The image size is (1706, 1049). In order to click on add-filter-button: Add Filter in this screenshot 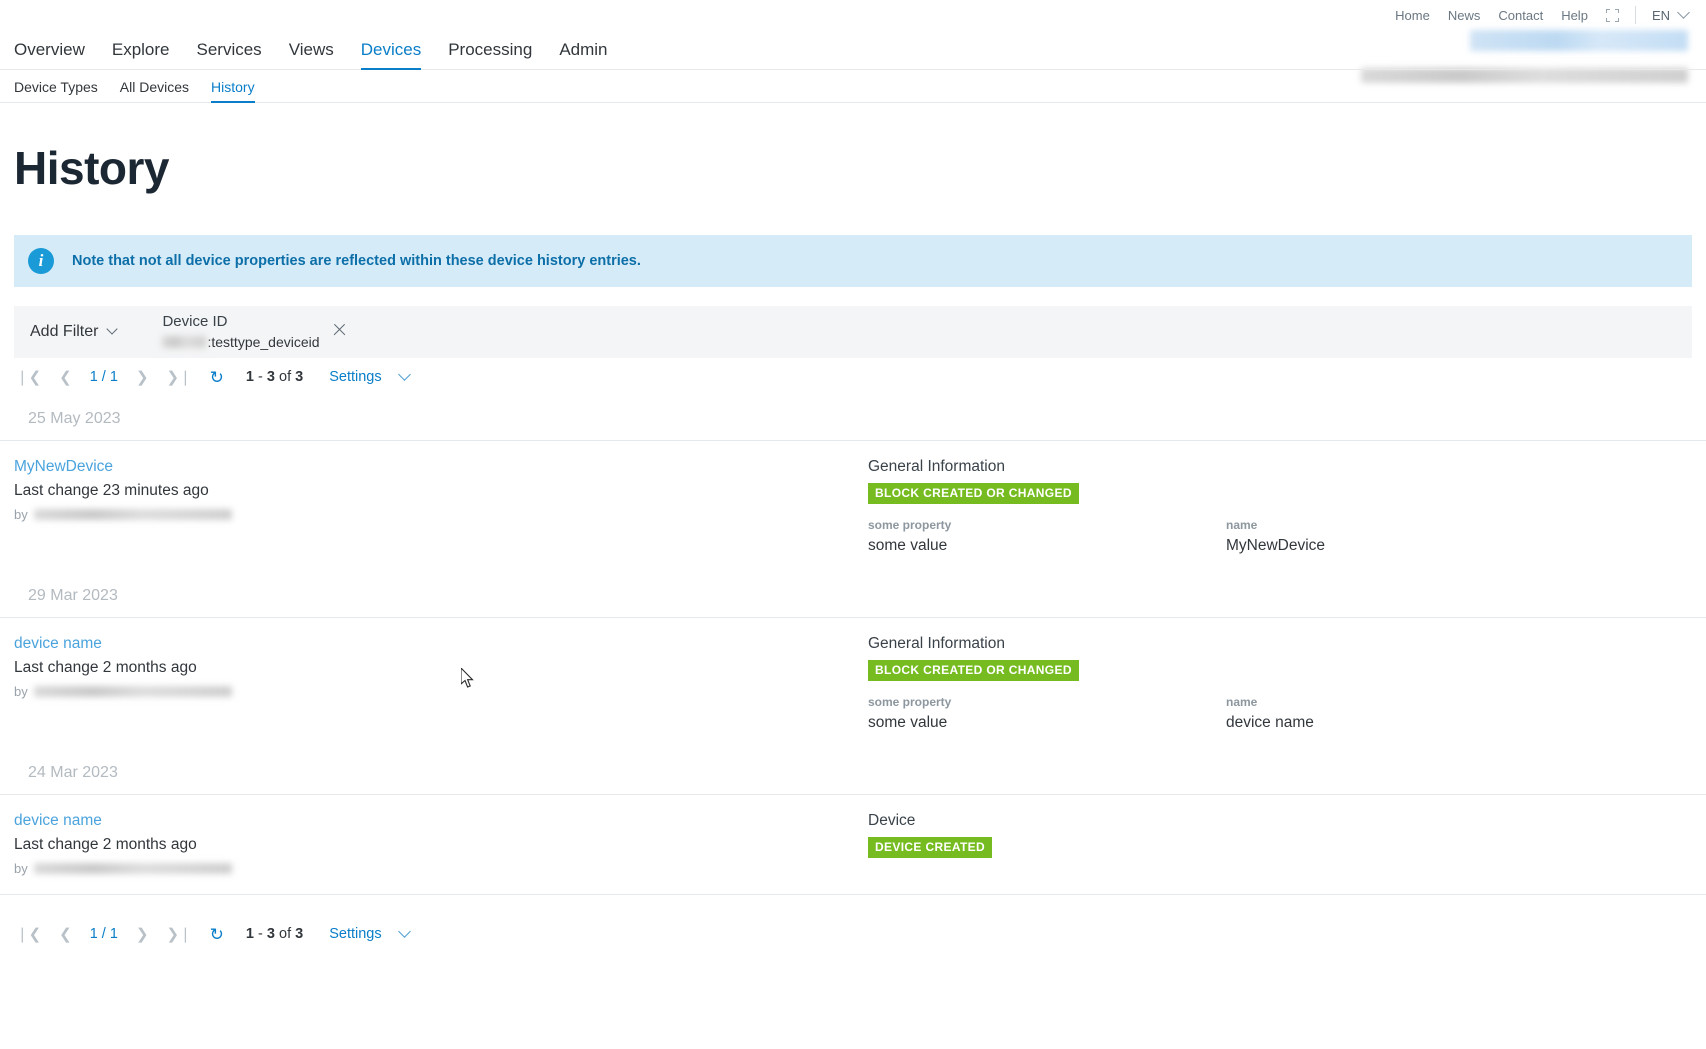, I will do `click(74, 332)`.